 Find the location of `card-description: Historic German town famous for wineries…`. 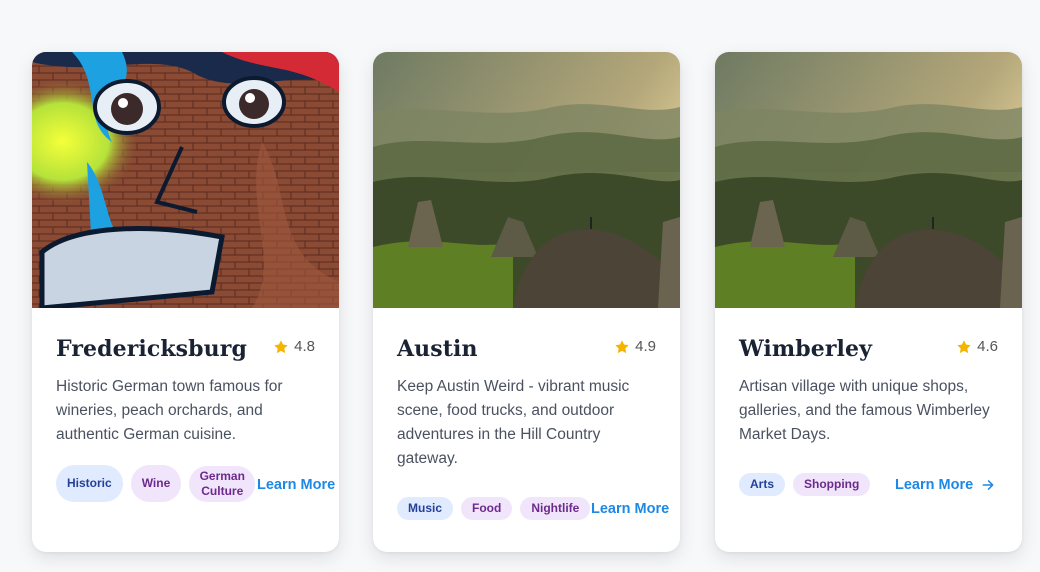

card-description: Historic German town famous for wineries… is located at coordinates (169, 410).